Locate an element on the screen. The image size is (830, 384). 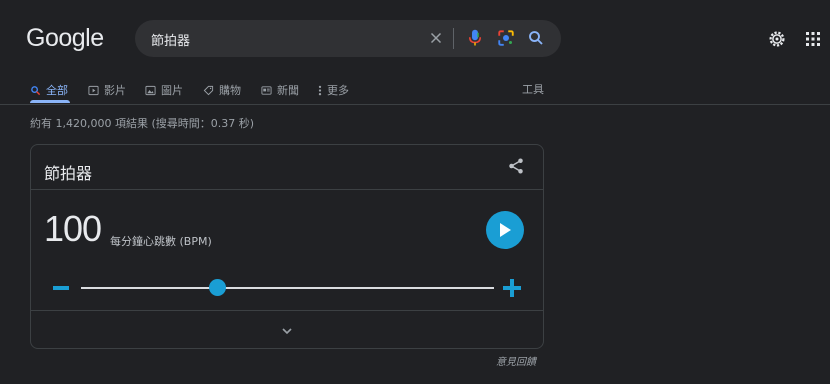
bpm-slider-thumb is located at coordinates (217, 287).